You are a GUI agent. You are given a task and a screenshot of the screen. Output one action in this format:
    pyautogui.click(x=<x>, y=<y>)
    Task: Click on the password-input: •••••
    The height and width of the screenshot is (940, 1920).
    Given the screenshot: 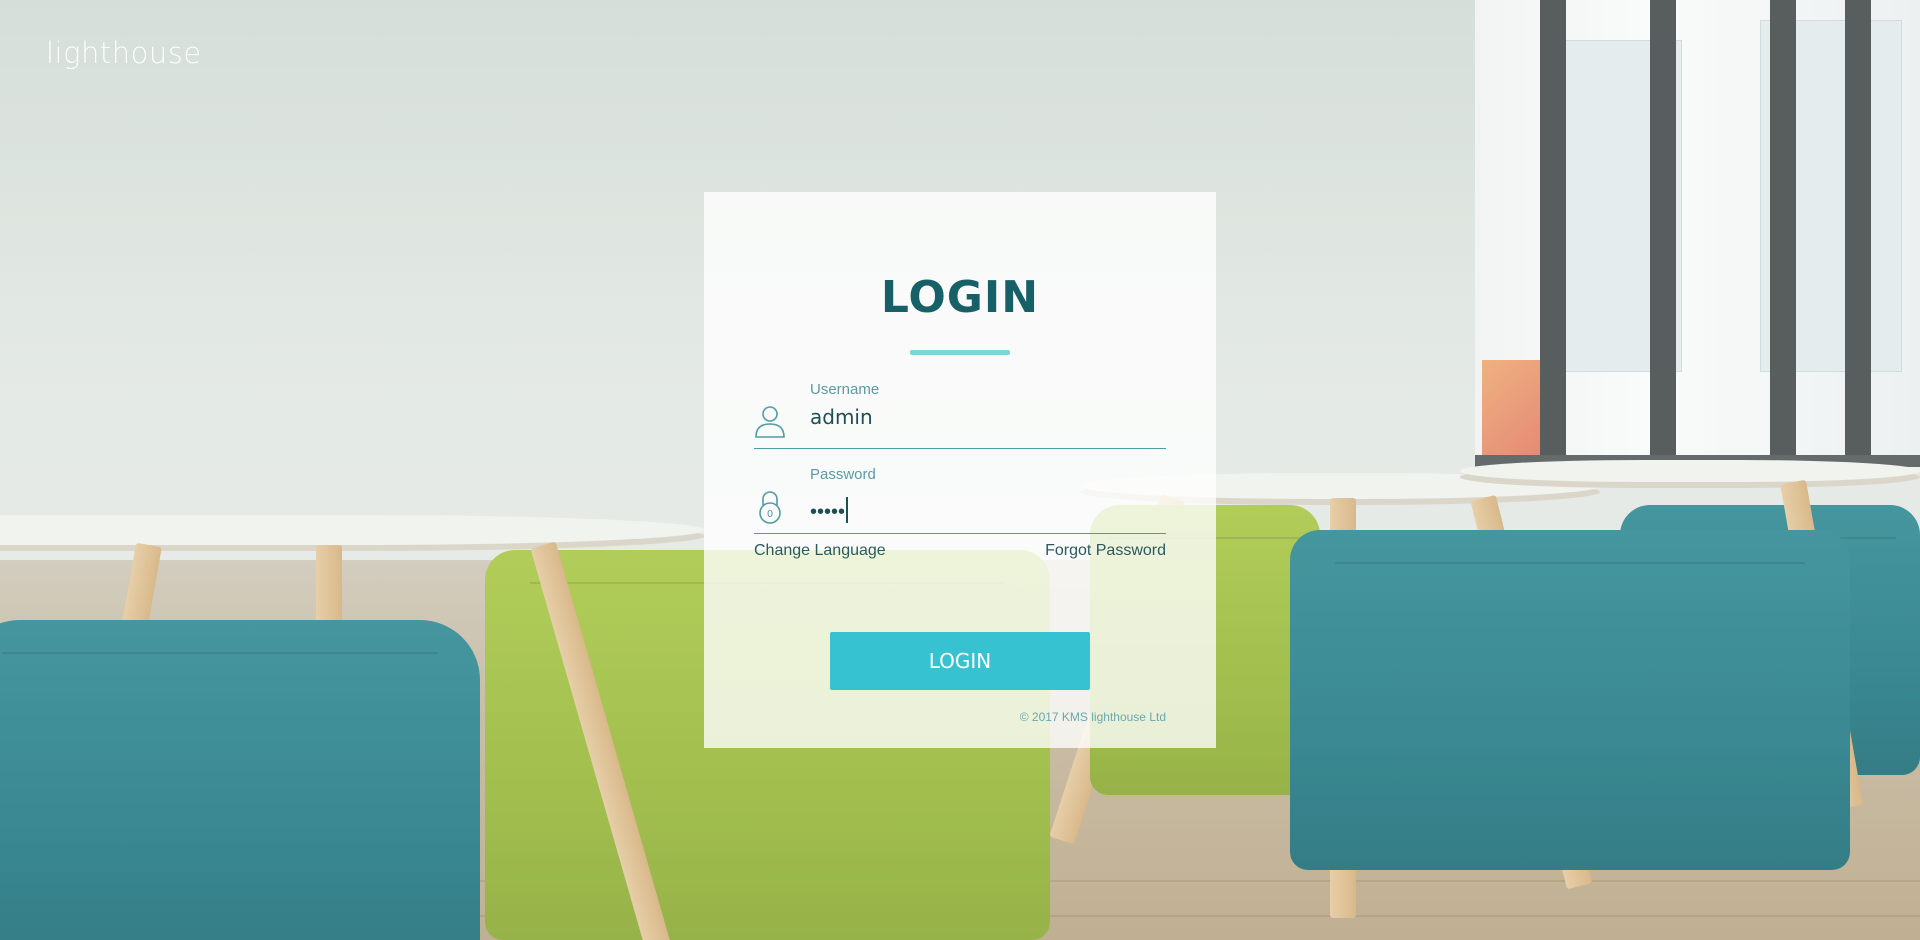 What is the action you would take?
    pyautogui.click(x=829, y=510)
    